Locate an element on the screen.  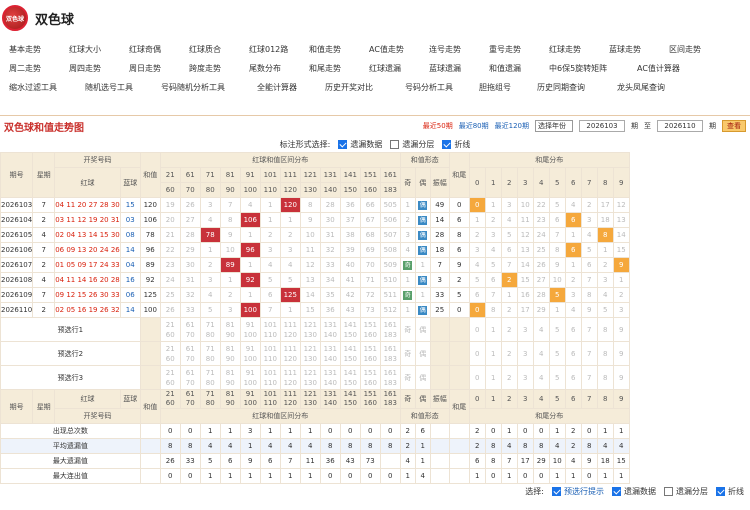
nav-link: 龙头凤尾查询 is located at coordinates (657, 87).